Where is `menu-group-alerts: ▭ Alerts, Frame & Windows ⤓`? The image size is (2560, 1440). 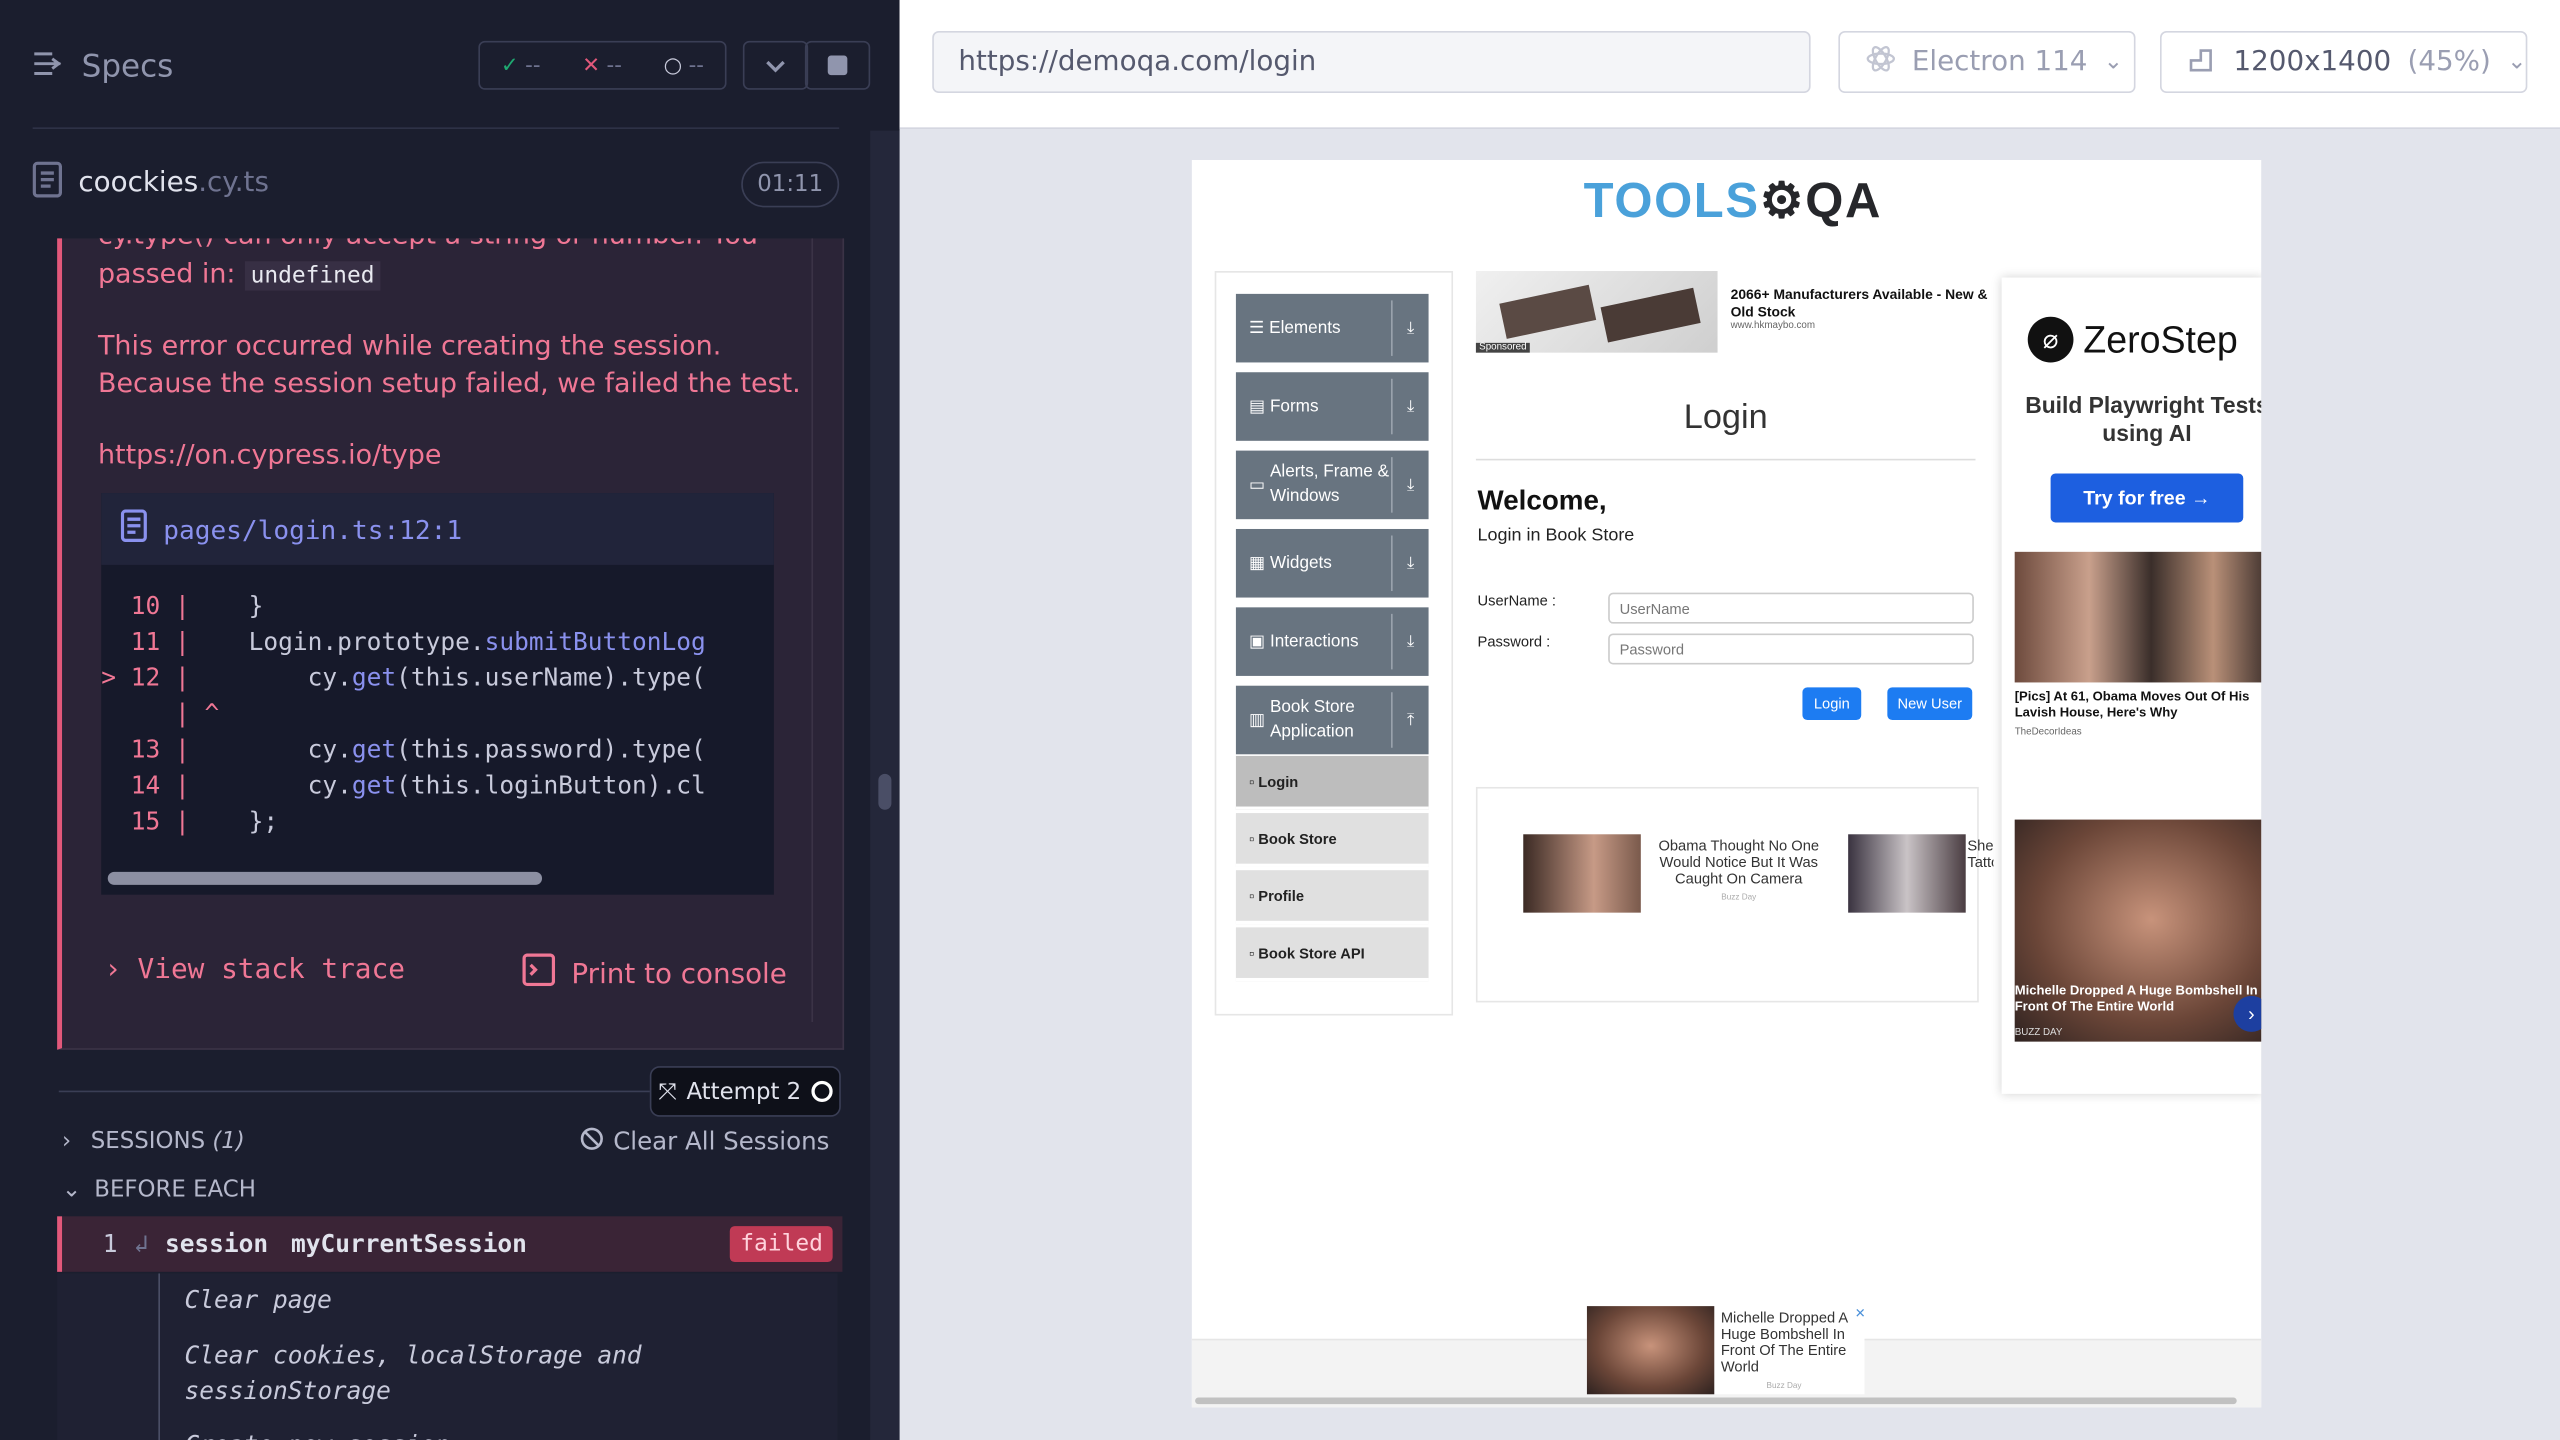
menu-group-alerts: ▭ Alerts, Frame & Windows ⤓ is located at coordinates (1332, 485).